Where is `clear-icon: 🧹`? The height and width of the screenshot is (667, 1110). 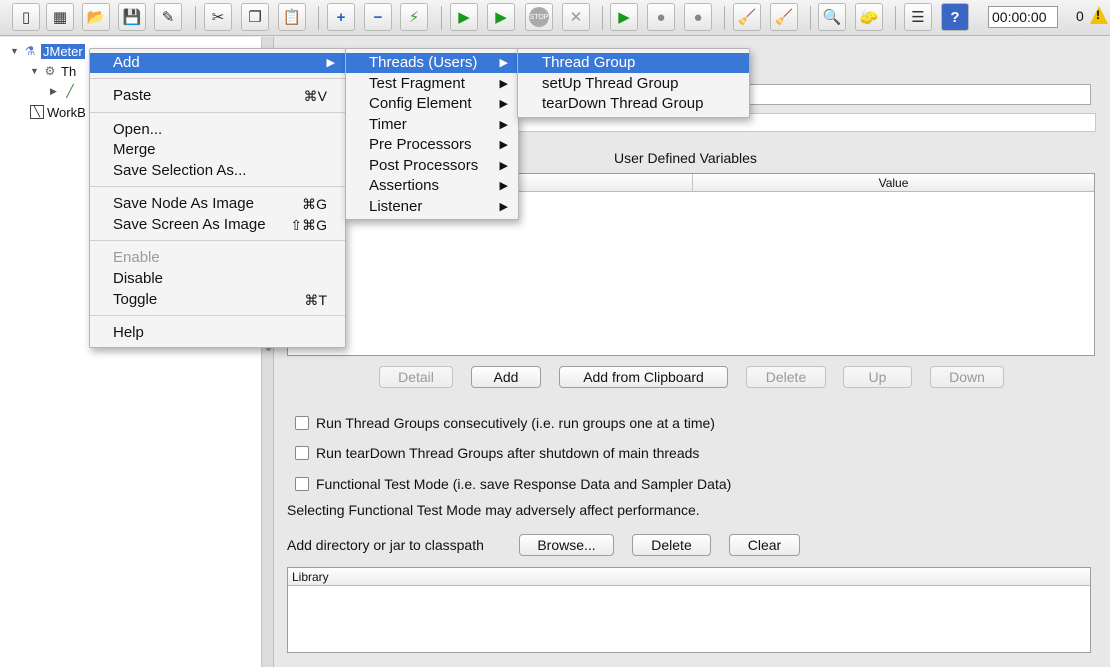 clear-icon: 🧹 is located at coordinates (747, 17).